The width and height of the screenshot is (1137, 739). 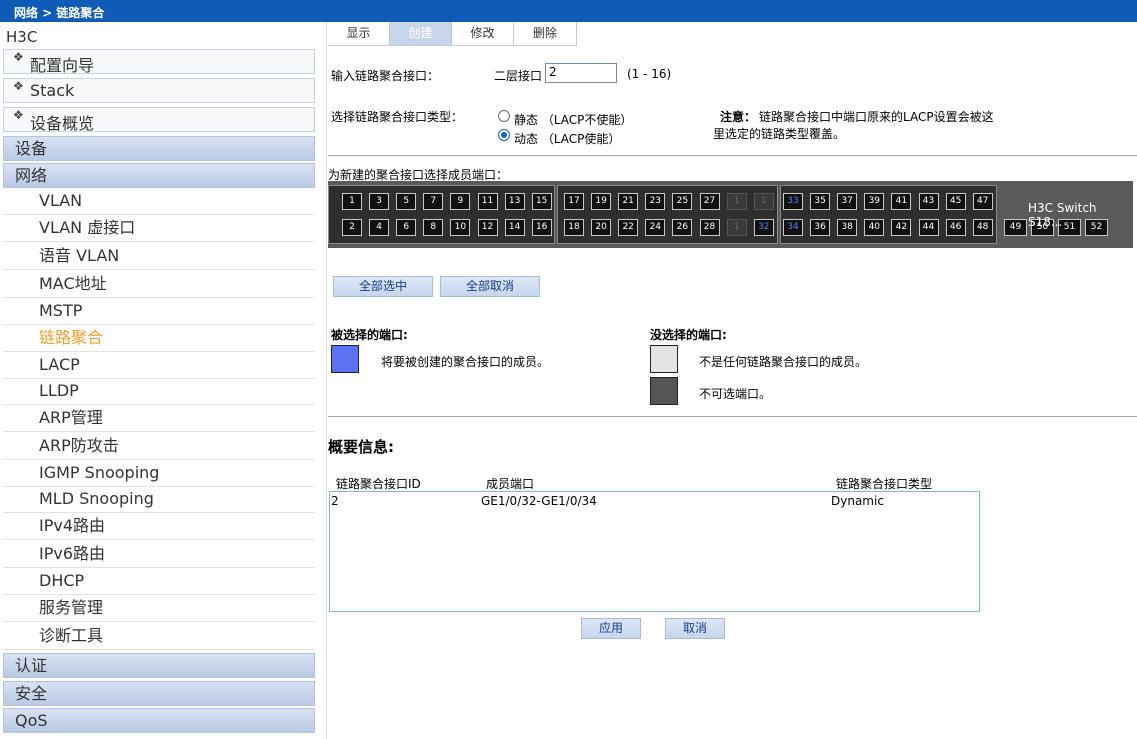 I want to click on aggregation-type-label: 选择链路聚合接口类型：, so click(x=397, y=117).